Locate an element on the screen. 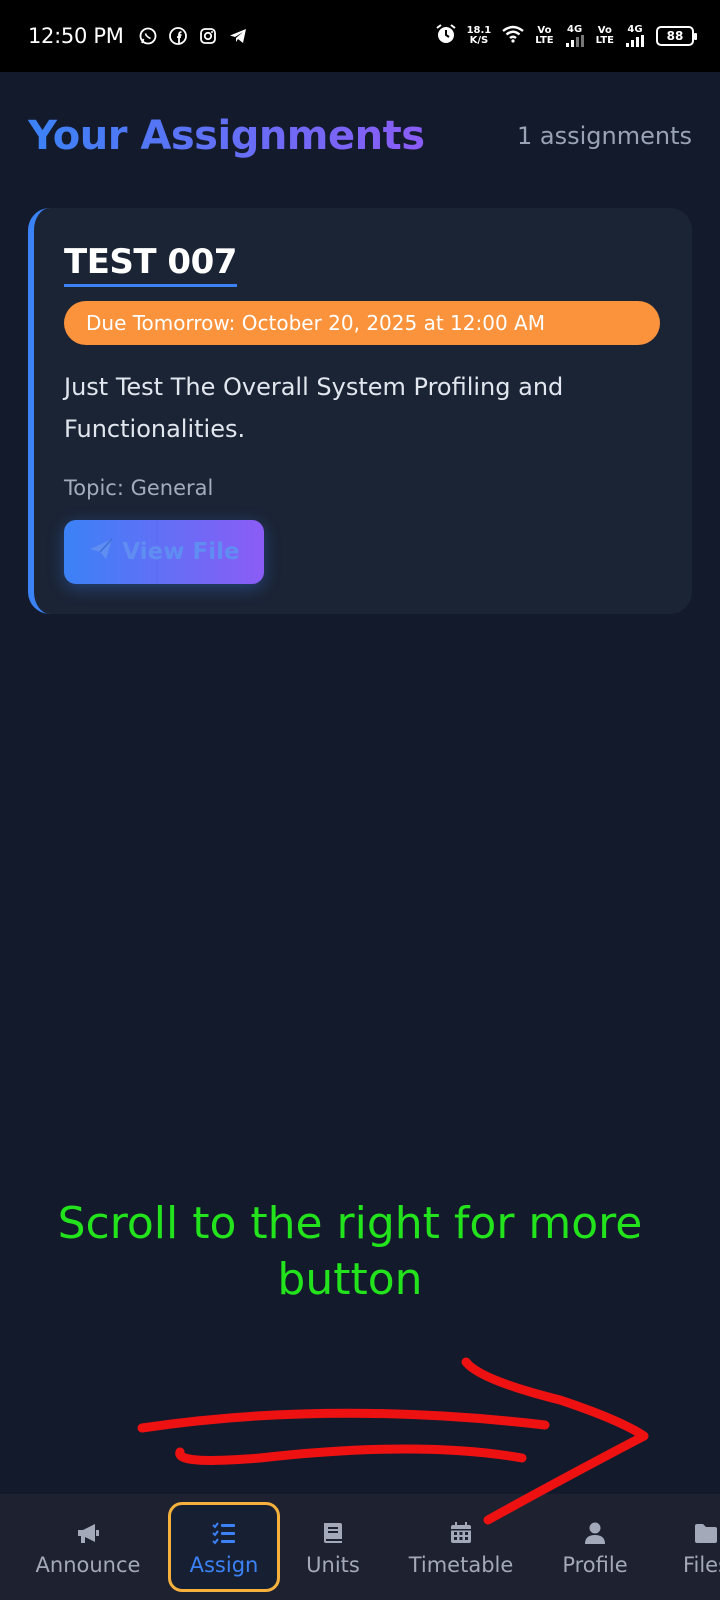  view-file-button: View File is located at coordinates (164, 552).